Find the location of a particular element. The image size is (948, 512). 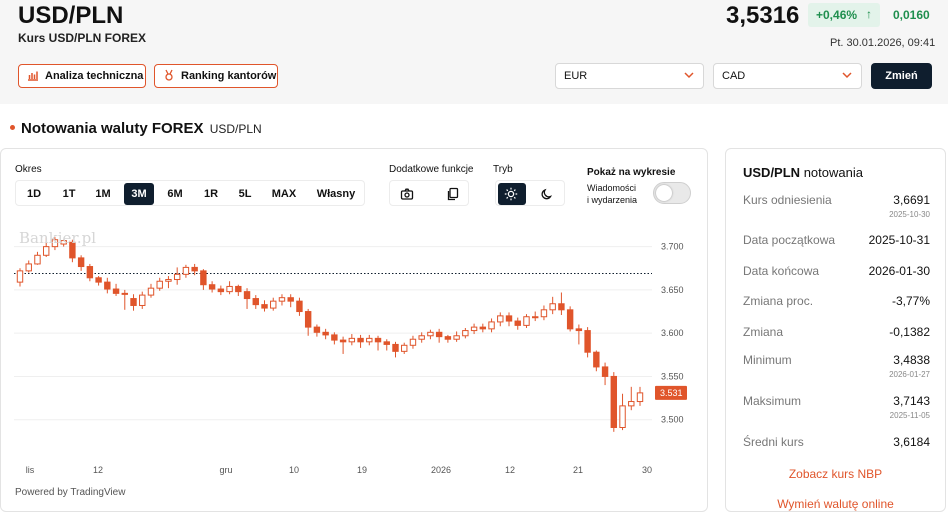

powered-by: Powered by TradingView is located at coordinates (70, 492).